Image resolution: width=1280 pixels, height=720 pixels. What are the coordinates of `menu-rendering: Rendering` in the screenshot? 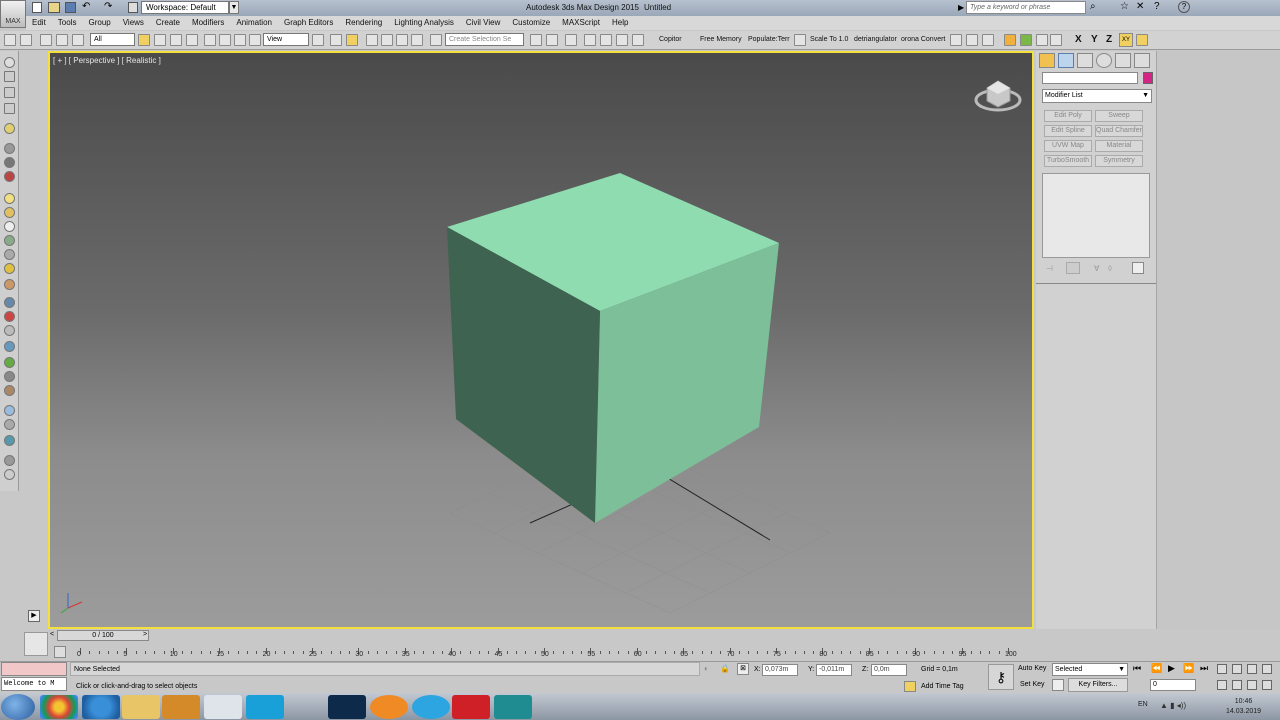 It's located at (363, 23).